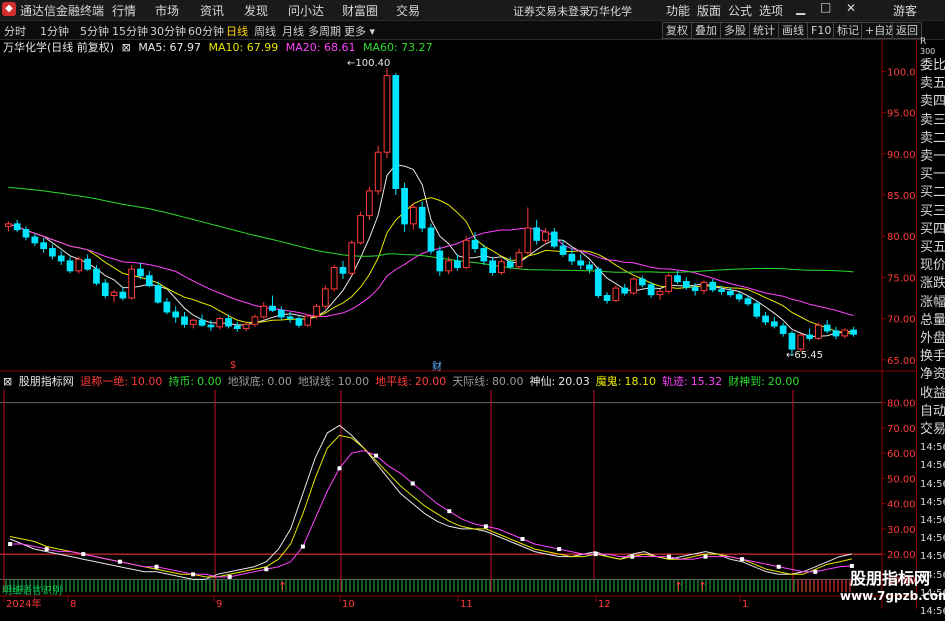 The image size is (945, 621). What do you see at coordinates (901, 454) in the screenshot?
I see `sub-tick-label: 60.00` at bounding box center [901, 454].